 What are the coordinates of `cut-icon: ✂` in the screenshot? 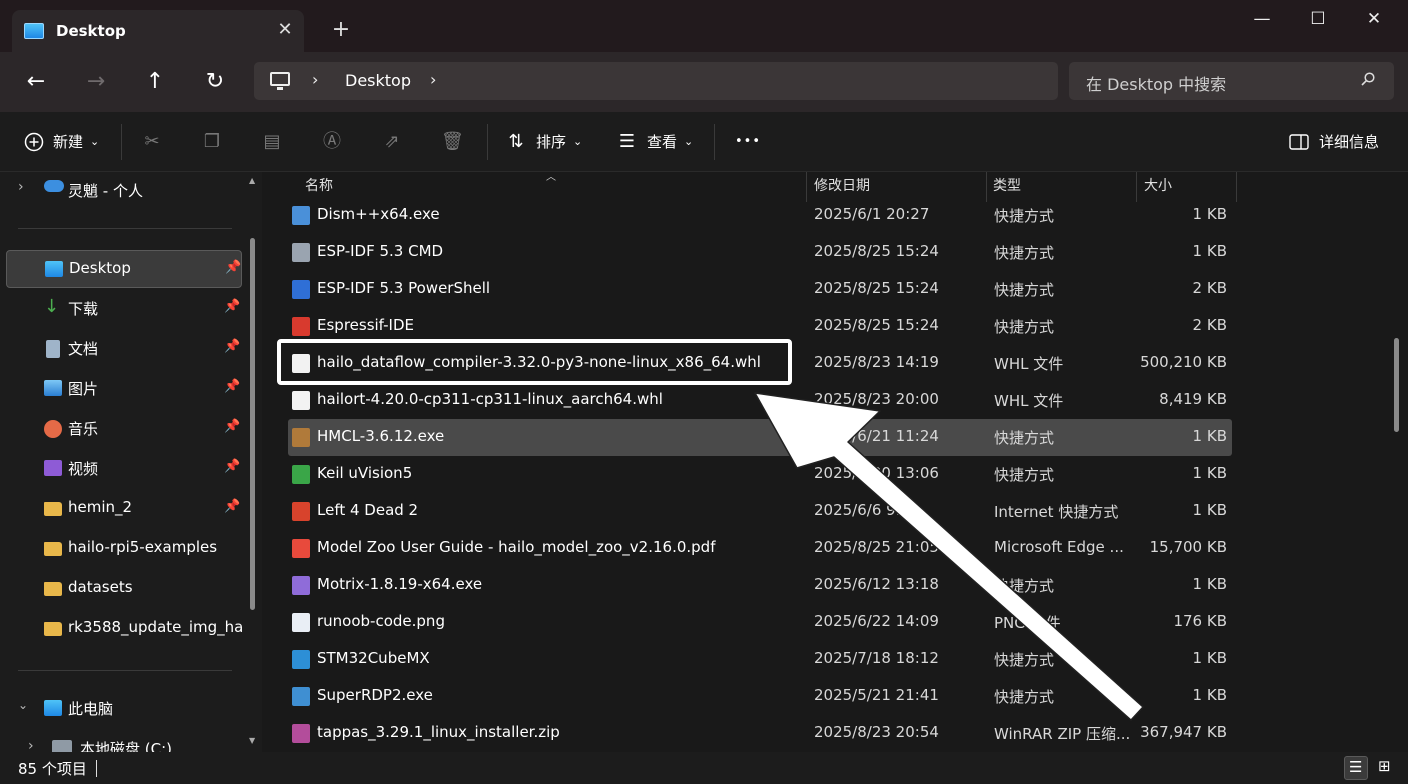 It's located at (152, 142).